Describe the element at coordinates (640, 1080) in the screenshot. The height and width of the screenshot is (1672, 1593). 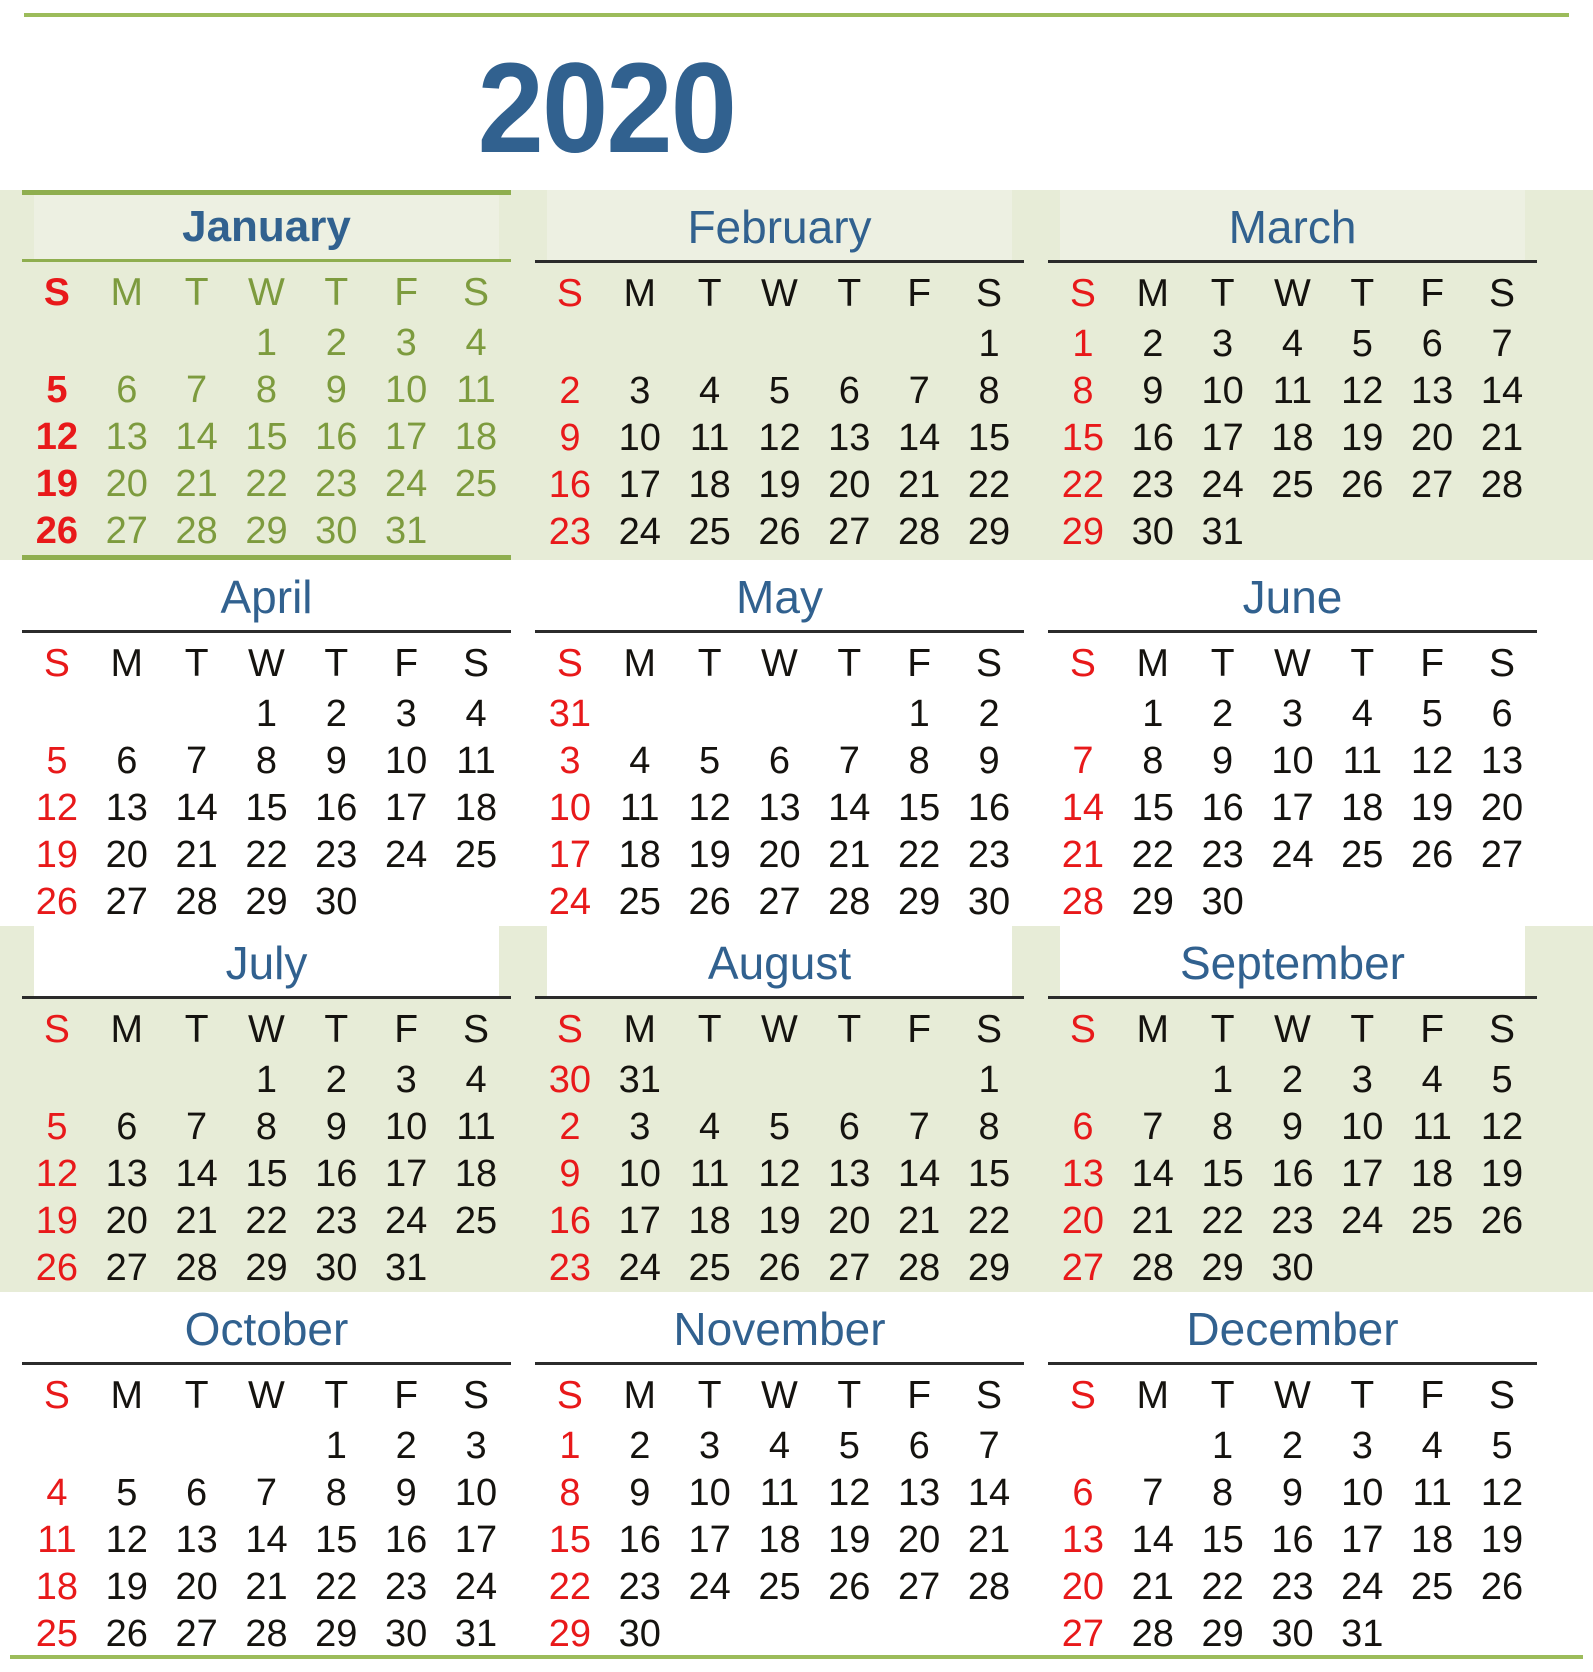
I see `day-cell: 31` at that location.